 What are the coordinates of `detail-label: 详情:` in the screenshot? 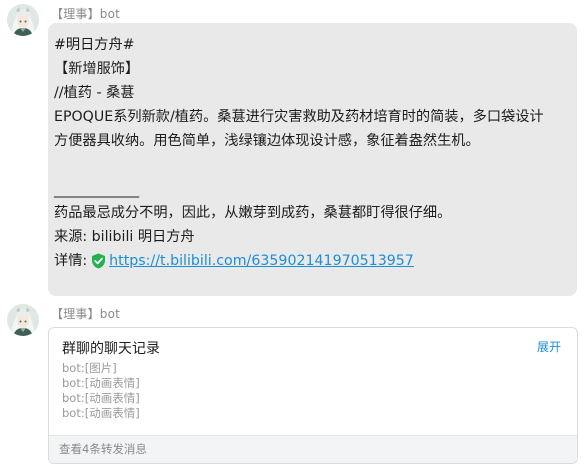 It's located at (71, 261).